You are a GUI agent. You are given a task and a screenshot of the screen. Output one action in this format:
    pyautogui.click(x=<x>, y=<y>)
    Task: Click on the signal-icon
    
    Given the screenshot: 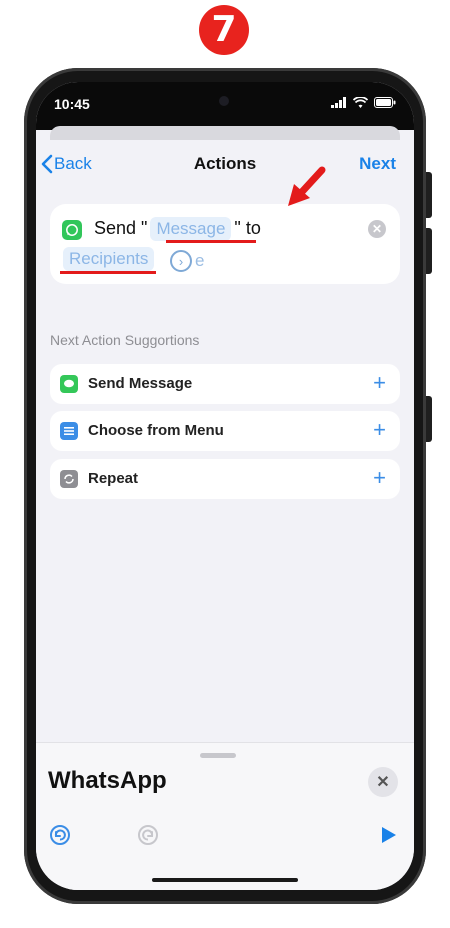 What is the action you would take?
    pyautogui.click(x=338, y=102)
    